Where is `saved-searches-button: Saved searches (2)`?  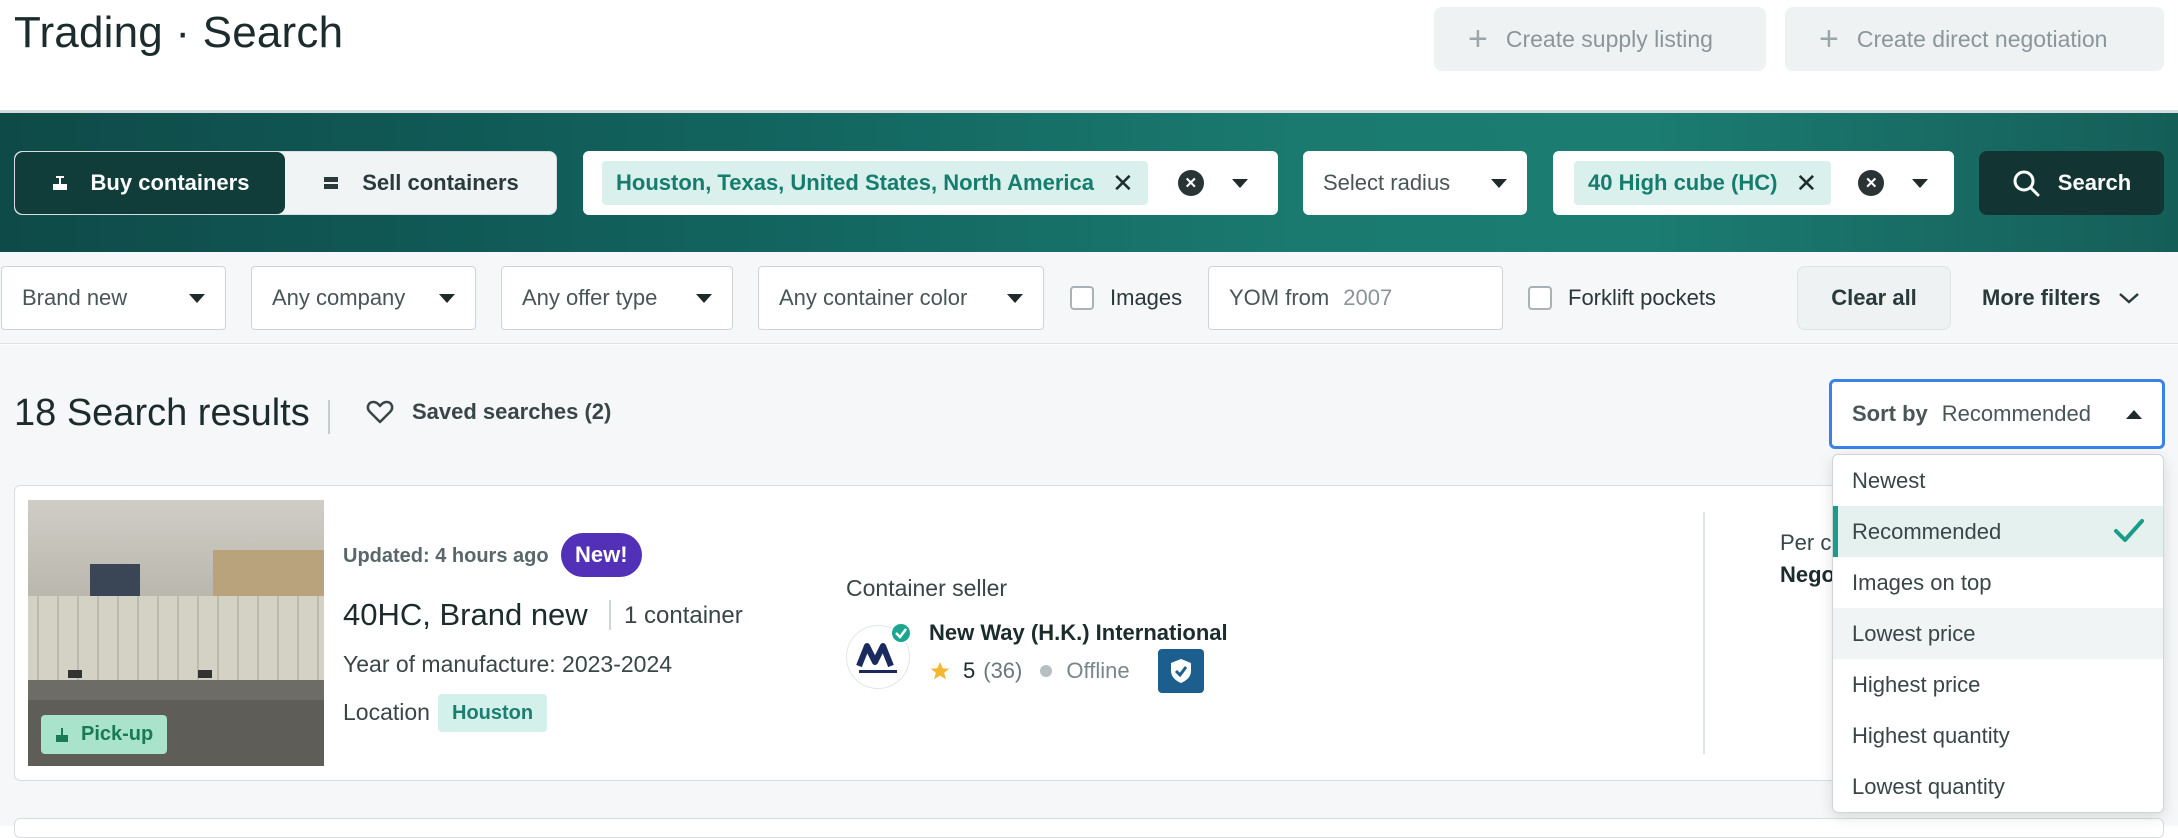 saved-searches-button: Saved searches (2) is located at coordinates (488, 412).